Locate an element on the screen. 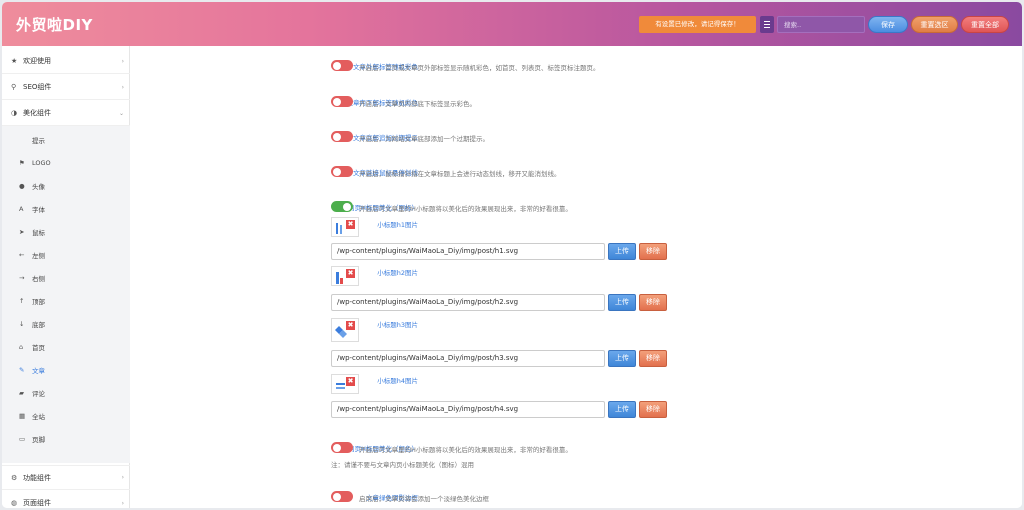 This screenshot has width=1024, height=510. reset-all-button: 重置全部 is located at coordinates (985, 24).